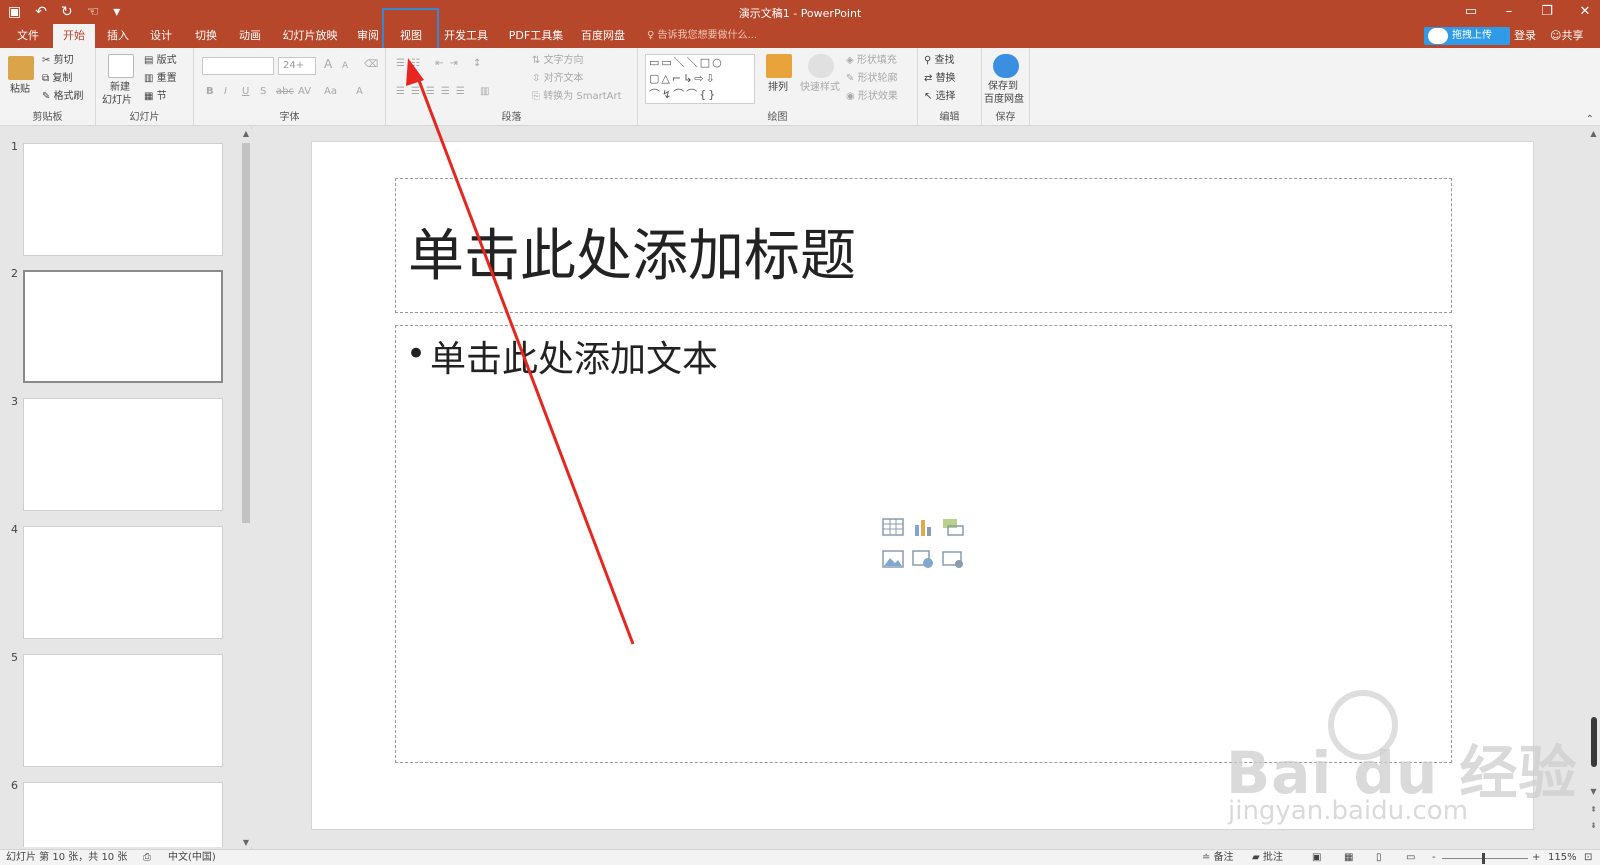 The height and width of the screenshot is (865, 1600). What do you see at coordinates (28, 36) in the screenshot?
I see `tab-file: 文件` at bounding box center [28, 36].